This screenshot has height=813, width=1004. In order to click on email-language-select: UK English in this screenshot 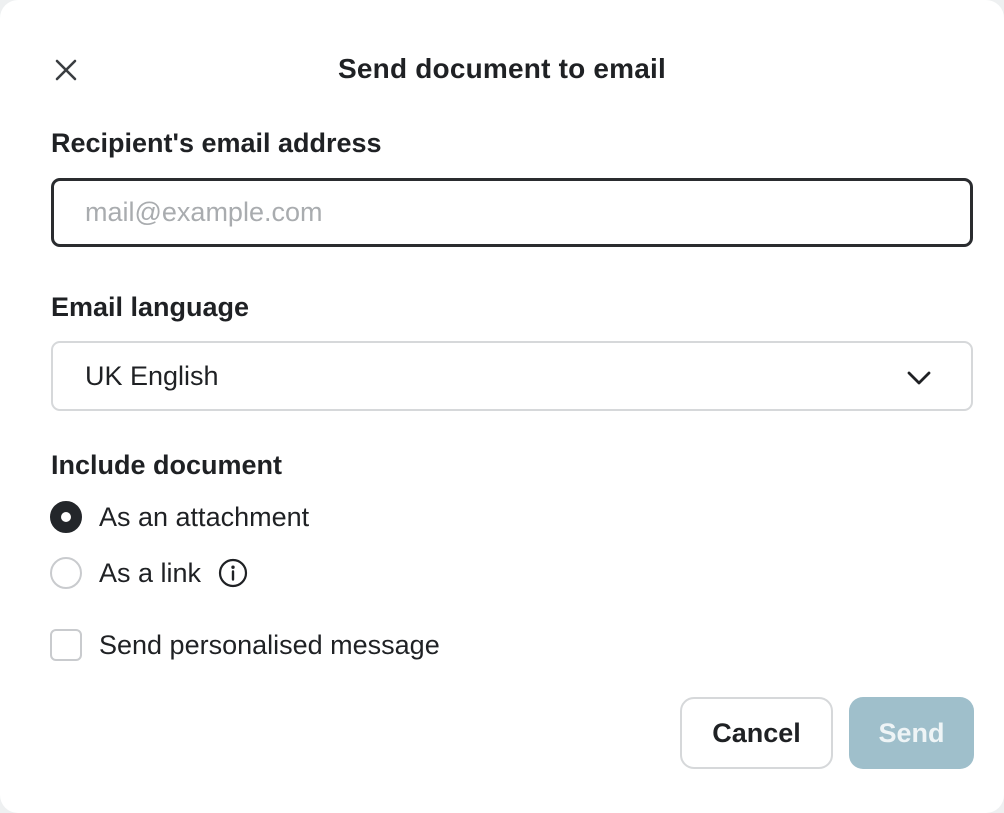, I will do `click(512, 376)`.